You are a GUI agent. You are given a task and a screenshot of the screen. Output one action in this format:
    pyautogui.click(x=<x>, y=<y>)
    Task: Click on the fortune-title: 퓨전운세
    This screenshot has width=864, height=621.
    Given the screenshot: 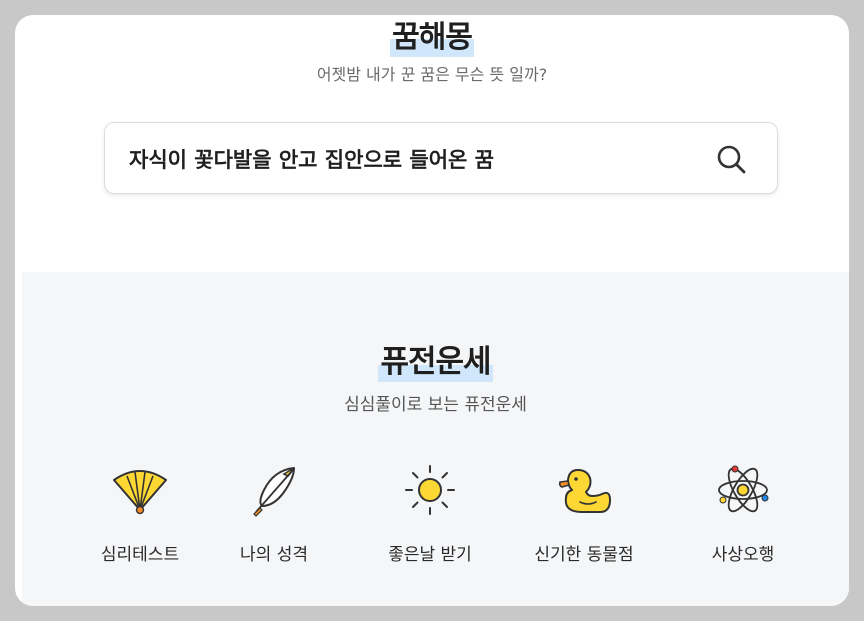 What is the action you would take?
    pyautogui.click(x=435, y=362)
    